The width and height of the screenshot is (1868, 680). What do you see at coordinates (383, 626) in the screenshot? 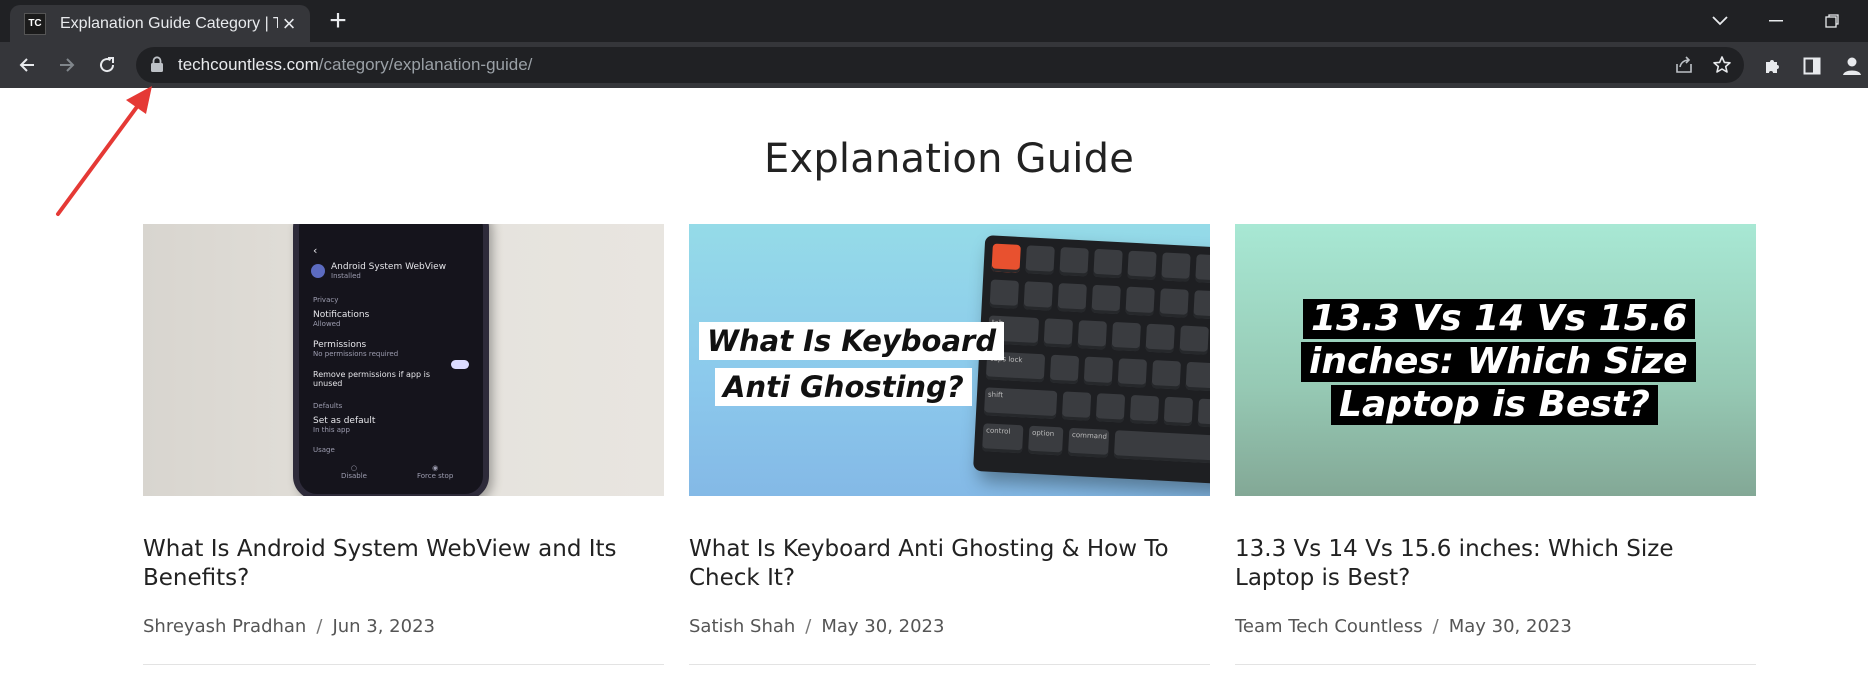
I see `post-date: Jun 3, 2023` at bounding box center [383, 626].